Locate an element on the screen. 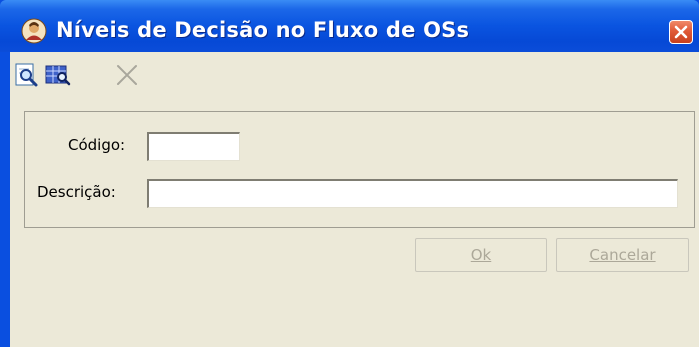 The width and height of the screenshot is (699, 347). search-button is located at coordinates (27, 75).